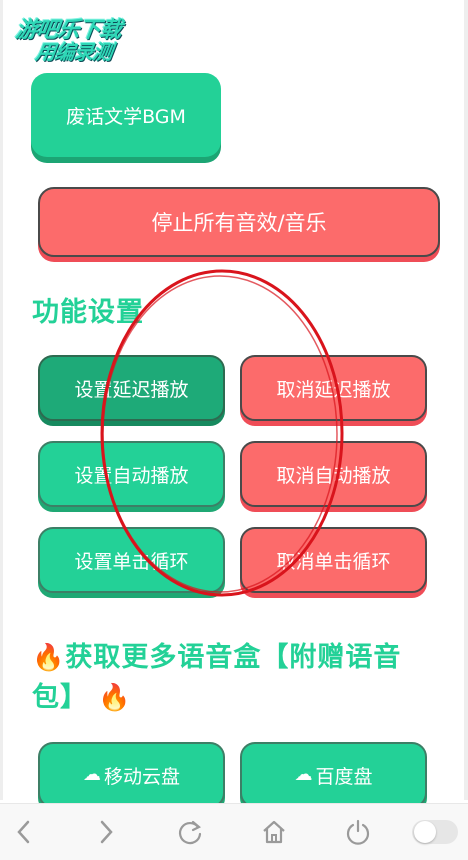  Describe the element at coordinates (358, 832) in the screenshot. I see `power-icon` at that location.